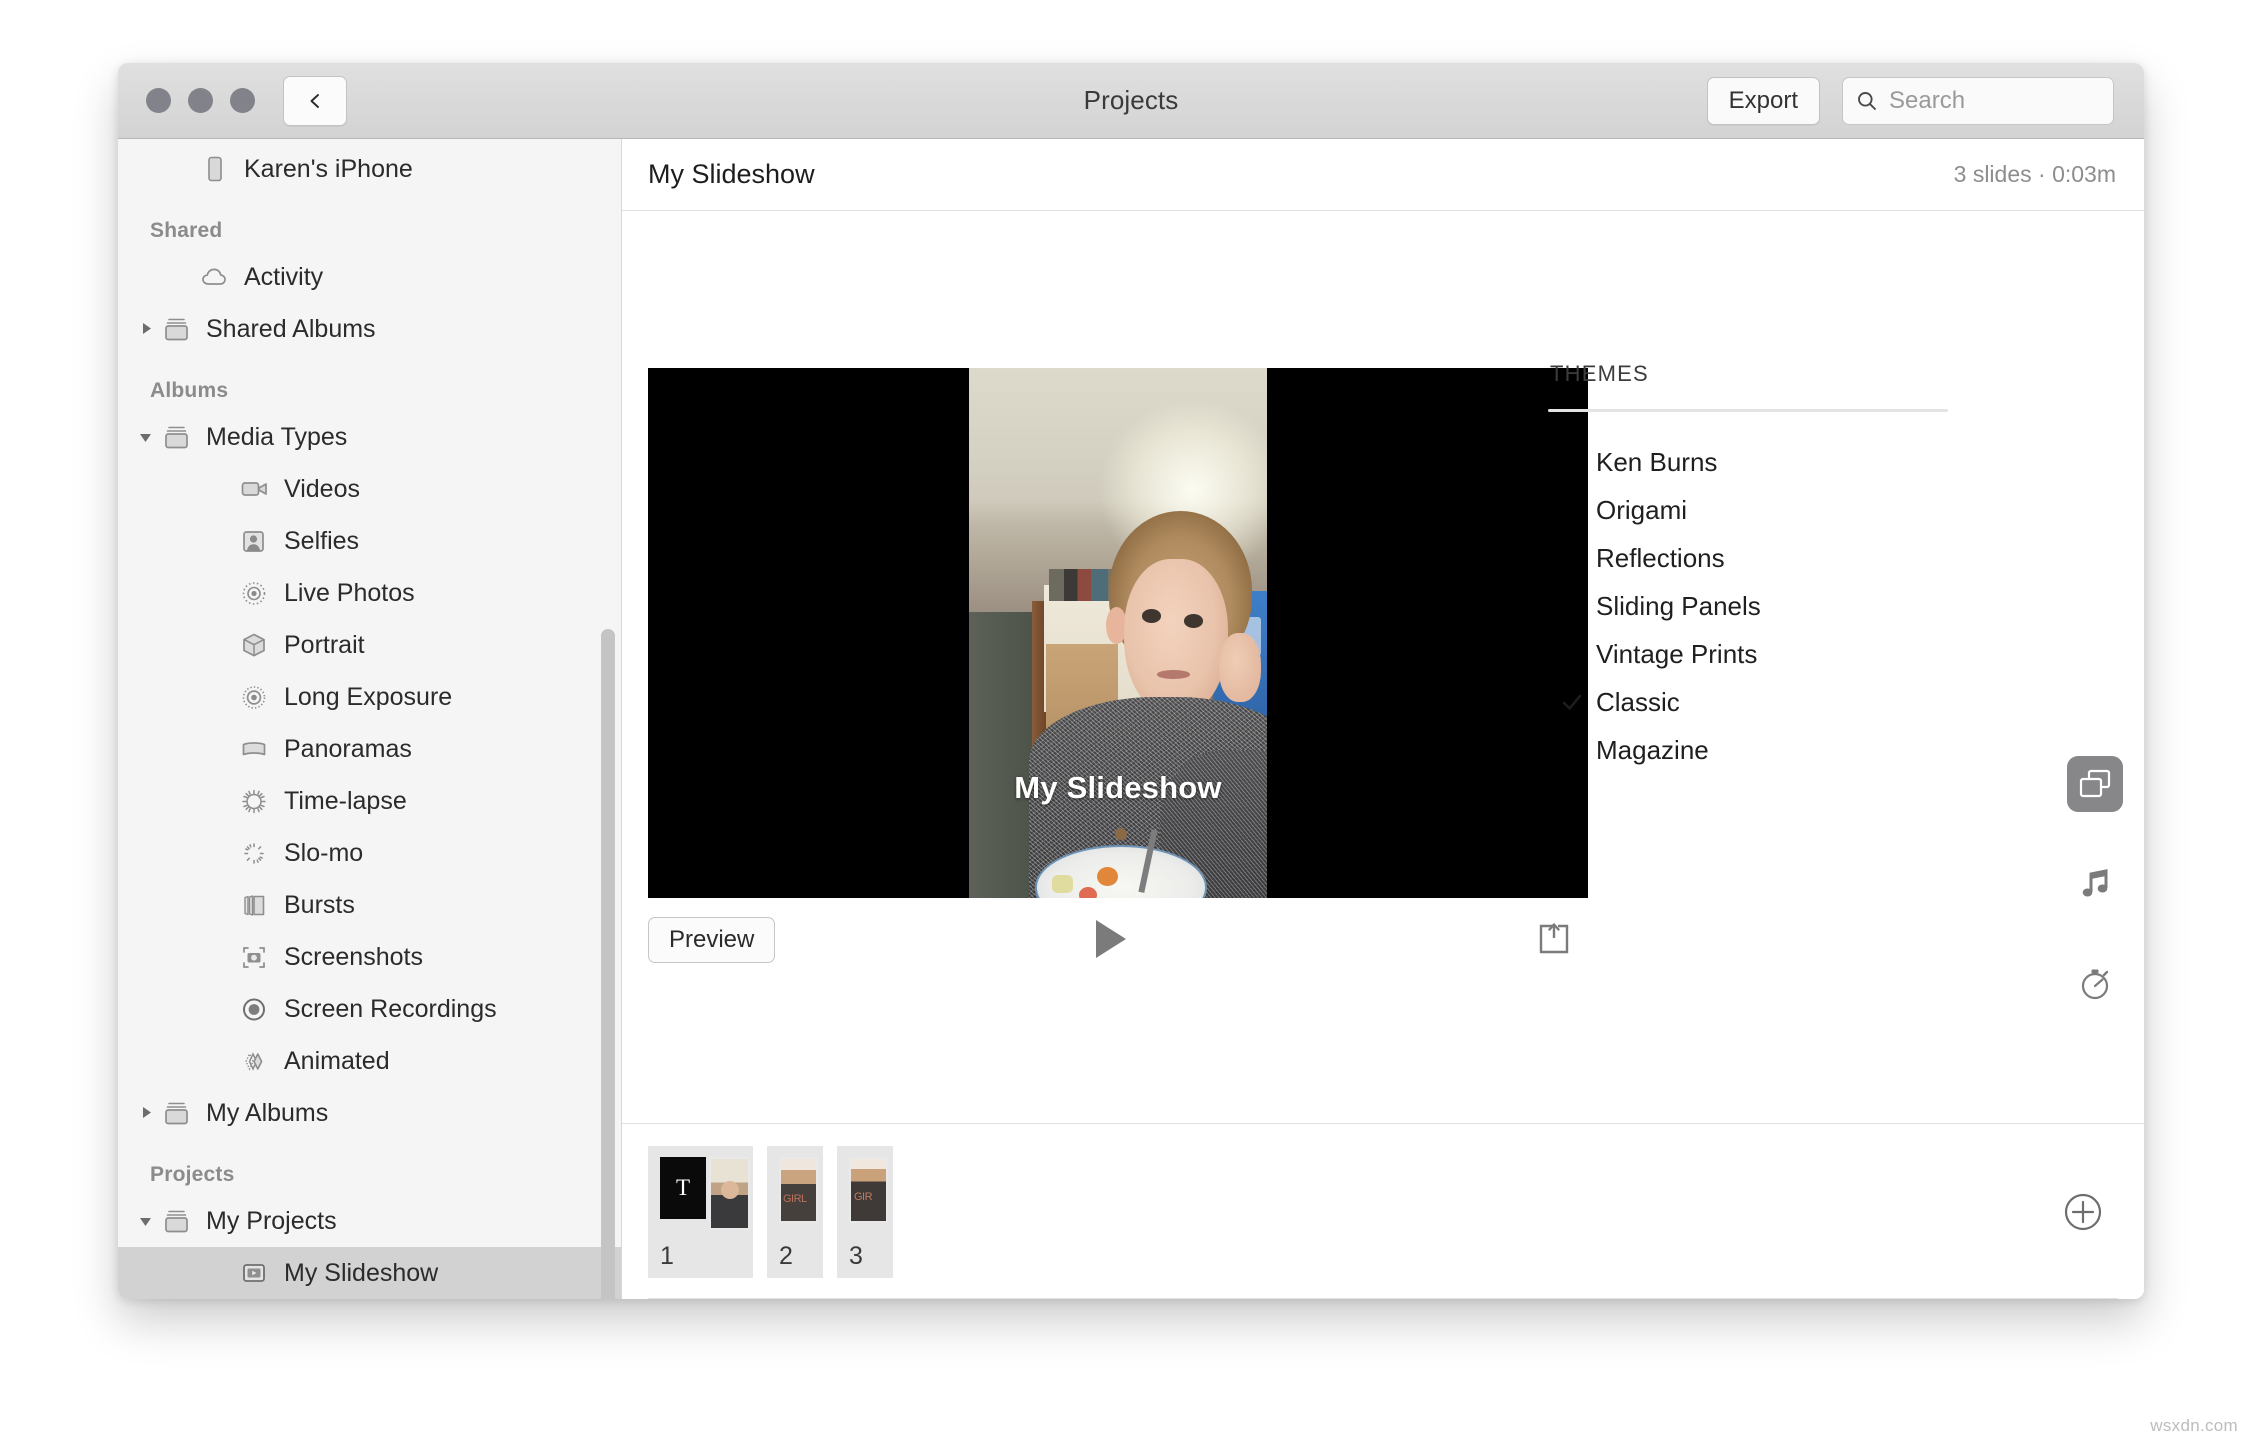 Image resolution: width=2254 pixels, height=1446 pixels. What do you see at coordinates (608, 964) in the screenshot?
I see `sidebar-scrollbar-thumb` at bounding box center [608, 964].